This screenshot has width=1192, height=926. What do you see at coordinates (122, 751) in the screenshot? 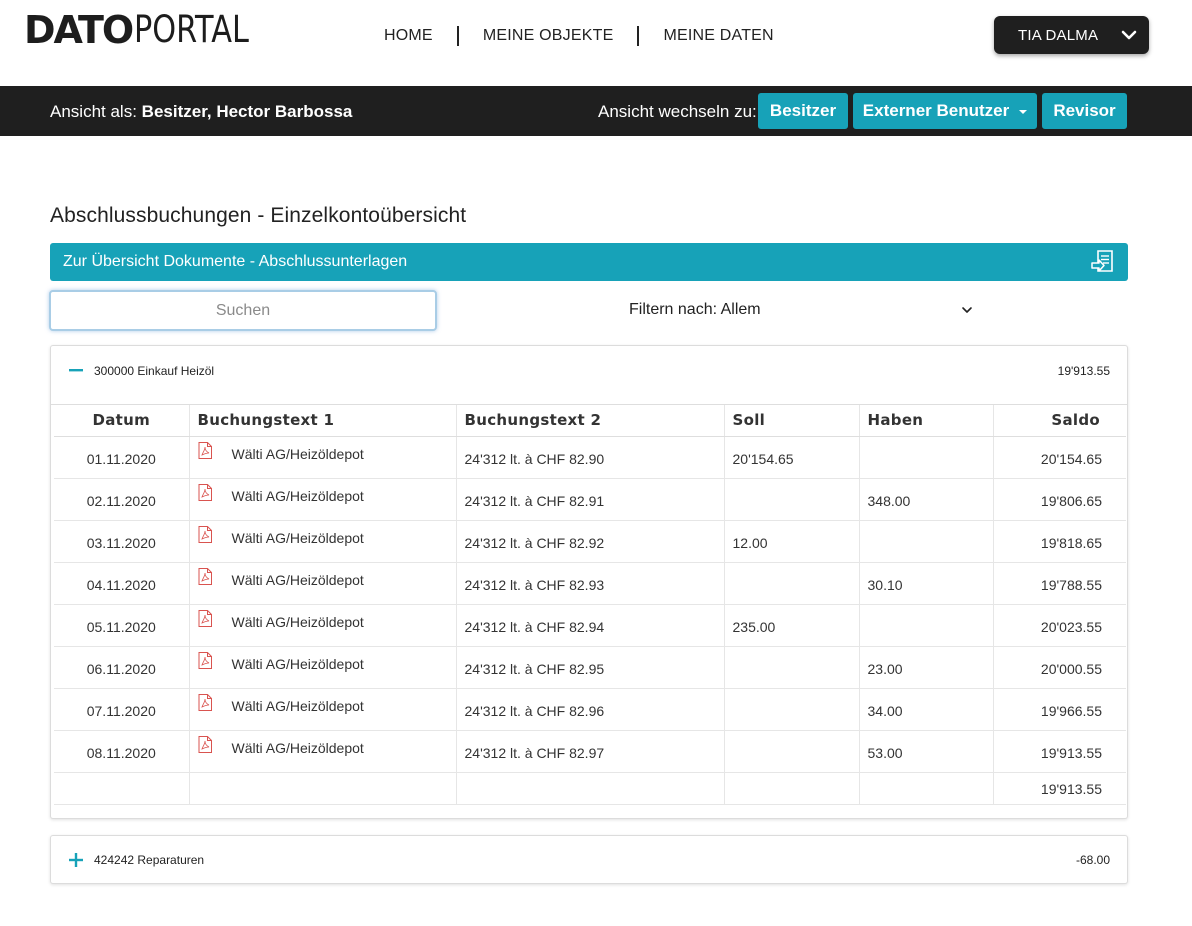
I see `cell-date: 08.11.2020` at bounding box center [122, 751].